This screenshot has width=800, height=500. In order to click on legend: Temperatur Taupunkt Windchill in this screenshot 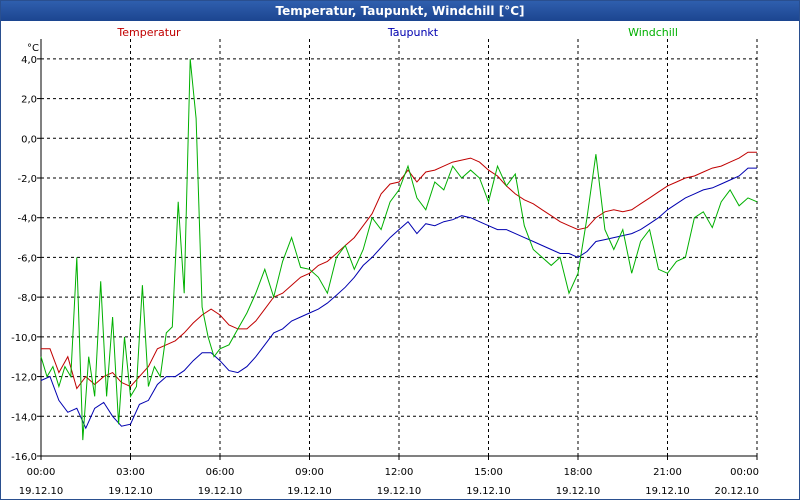, I will do `click(397, 32)`.